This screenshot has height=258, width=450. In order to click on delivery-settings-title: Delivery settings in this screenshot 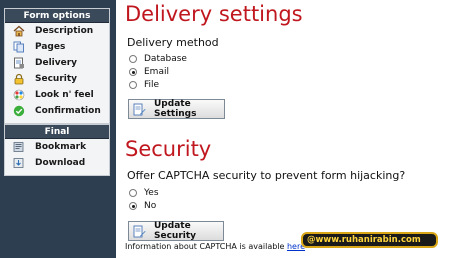, I will do `click(214, 14)`.